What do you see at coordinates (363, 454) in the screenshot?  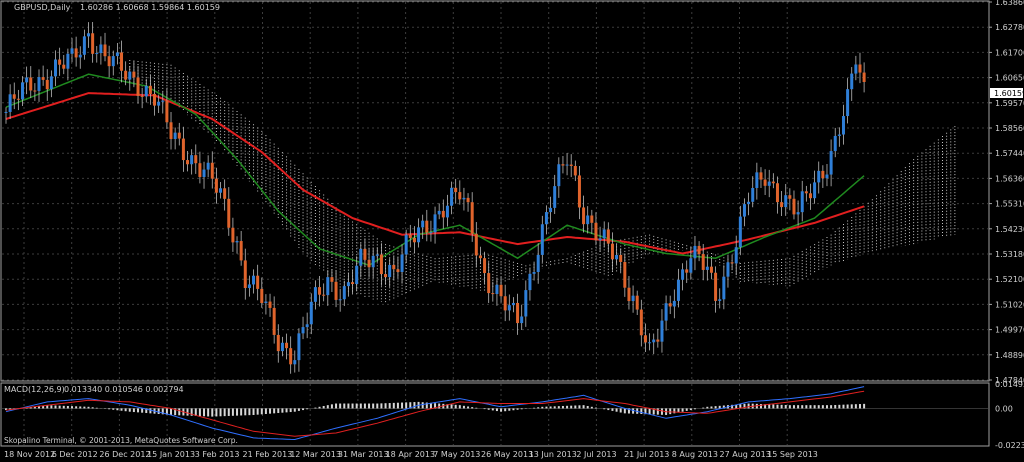 I see `time-tick-label: 31 Mar 2013` at bounding box center [363, 454].